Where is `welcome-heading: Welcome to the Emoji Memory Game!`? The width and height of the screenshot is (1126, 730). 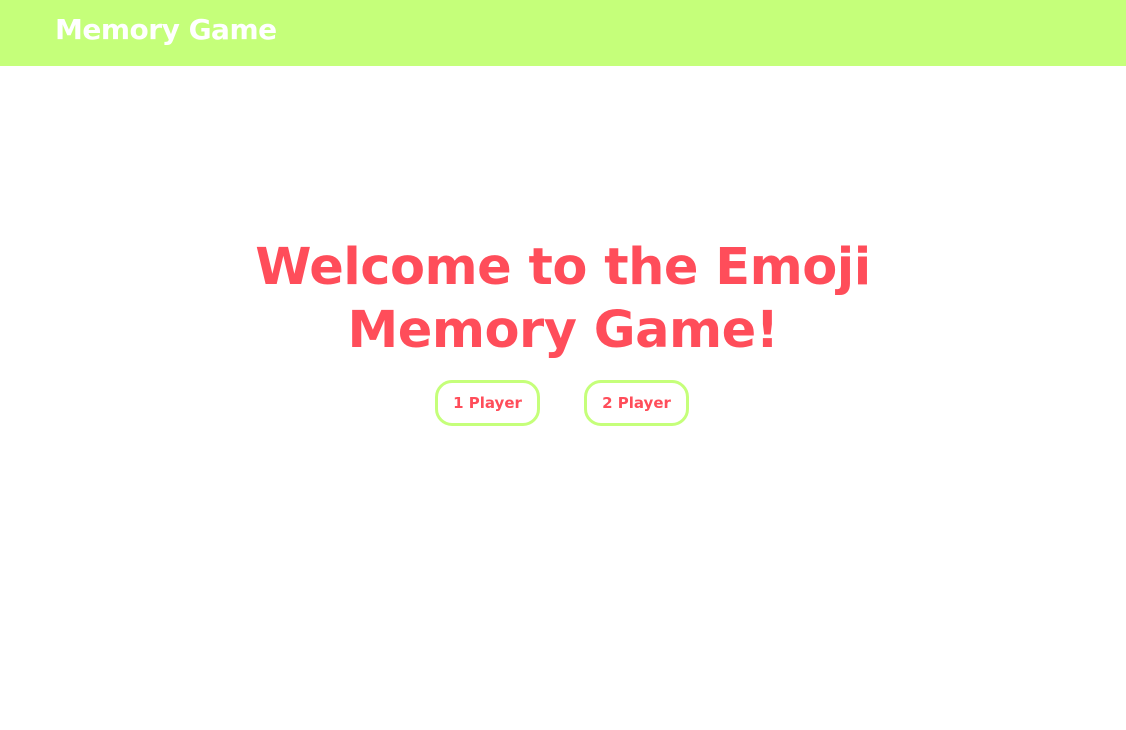 welcome-heading: Welcome to the Emoji Memory Game! is located at coordinates (563, 299).